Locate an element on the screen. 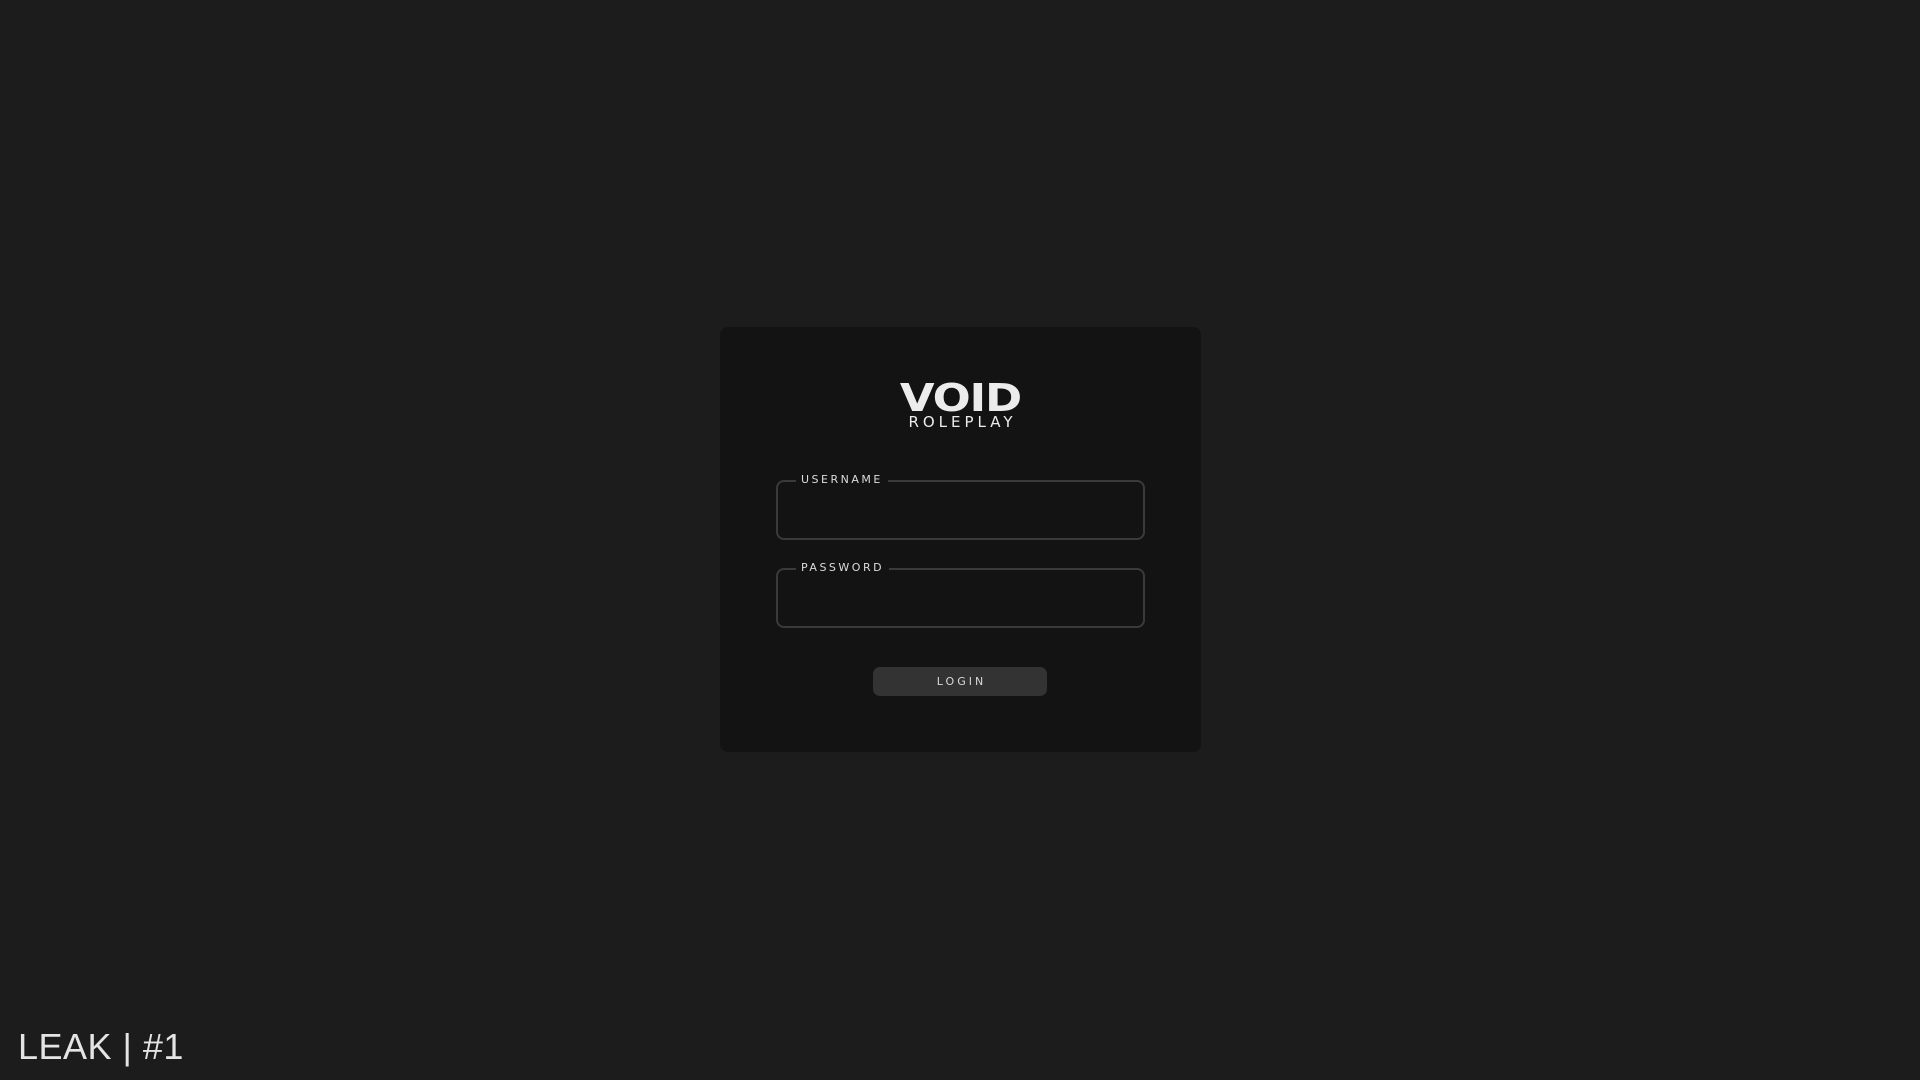  username-field: USERNAME is located at coordinates (960, 506).